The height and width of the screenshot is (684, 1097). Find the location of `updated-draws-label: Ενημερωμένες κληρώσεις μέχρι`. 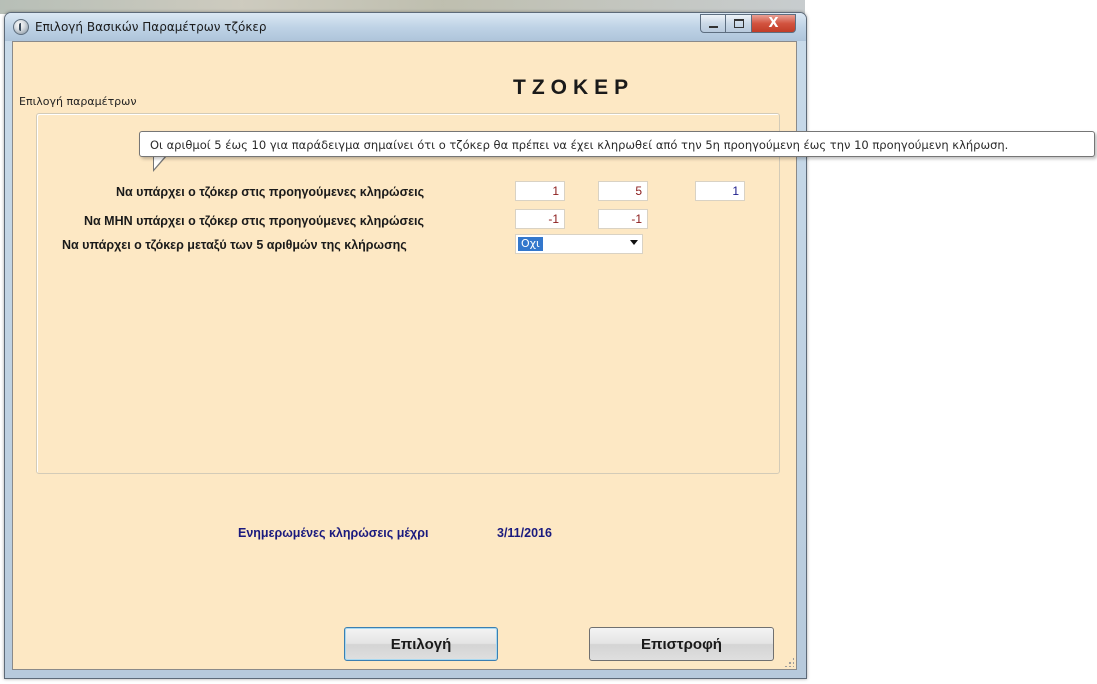

updated-draws-label: Ενημερωμένες κληρώσεις μέχρι is located at coordinates (333, 533).